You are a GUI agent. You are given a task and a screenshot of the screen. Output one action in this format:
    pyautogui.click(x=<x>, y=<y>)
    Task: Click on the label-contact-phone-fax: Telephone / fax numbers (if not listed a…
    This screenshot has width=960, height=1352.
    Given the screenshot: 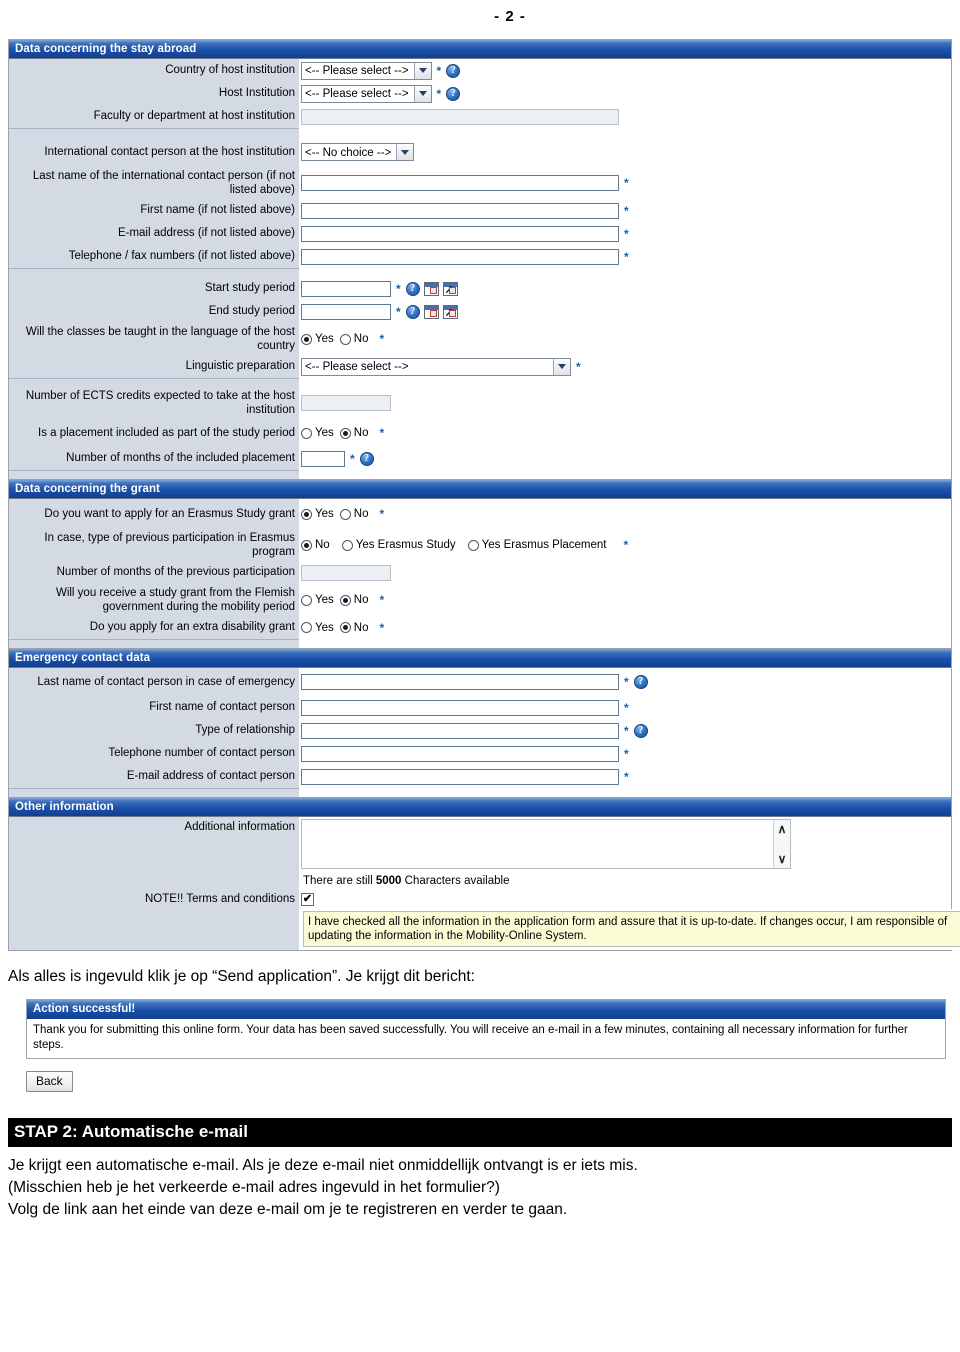 What is the action you would take?
    pyautogui.click(x=154, y=256)
    